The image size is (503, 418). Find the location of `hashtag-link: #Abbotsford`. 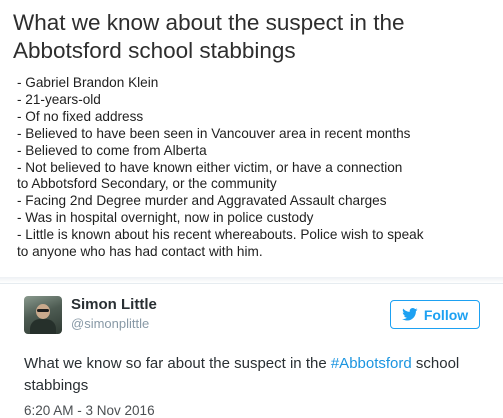

hashtag-link: #Abbotsford is located at coordinates (371, 363).